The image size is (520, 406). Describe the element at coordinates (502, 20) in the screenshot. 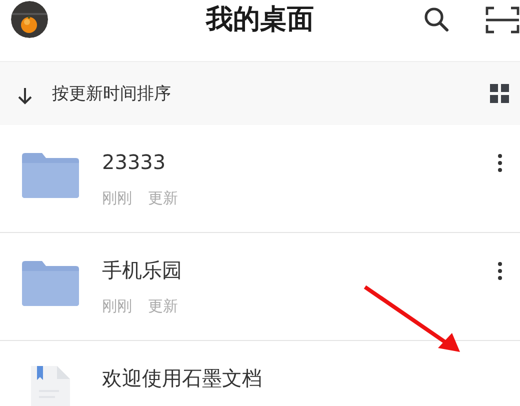

I see `scan-icon` at that location.